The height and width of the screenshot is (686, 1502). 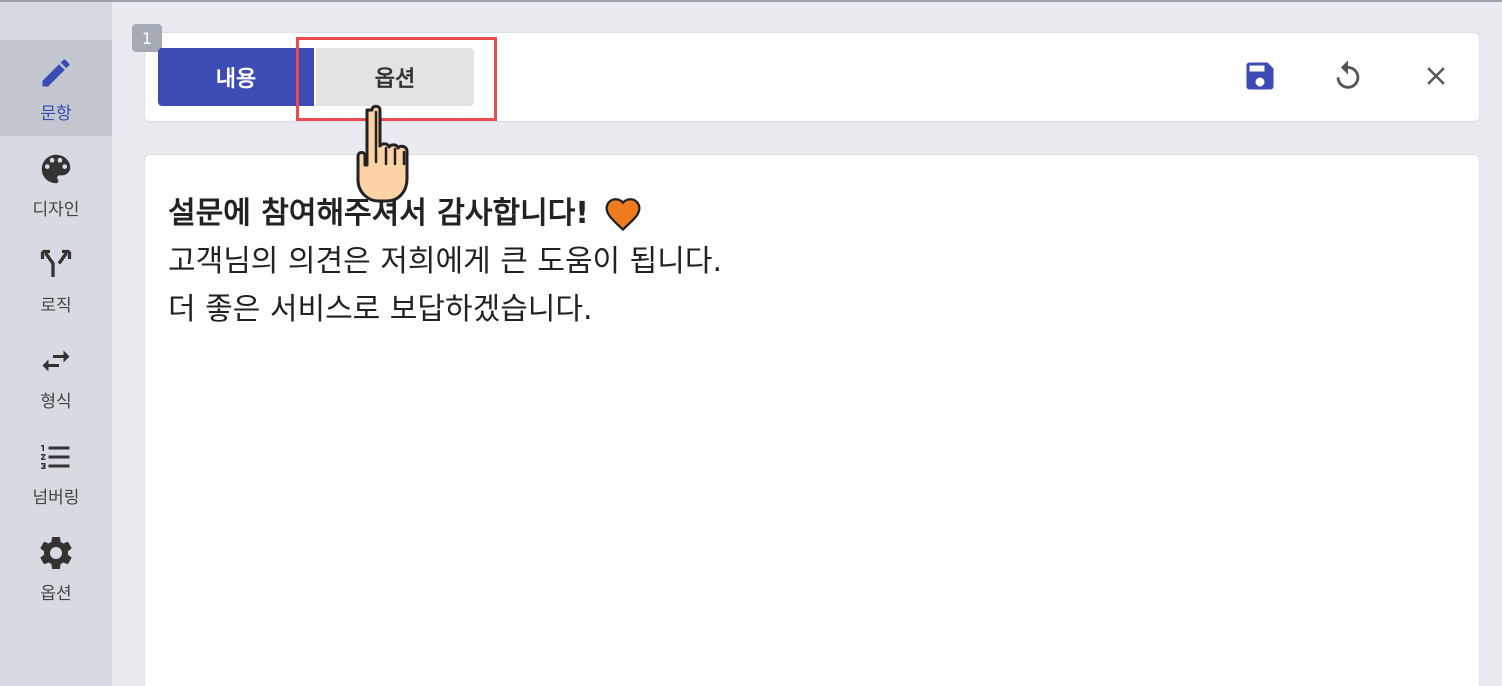 I want to click on close-button, so click(x=1436, y=78).